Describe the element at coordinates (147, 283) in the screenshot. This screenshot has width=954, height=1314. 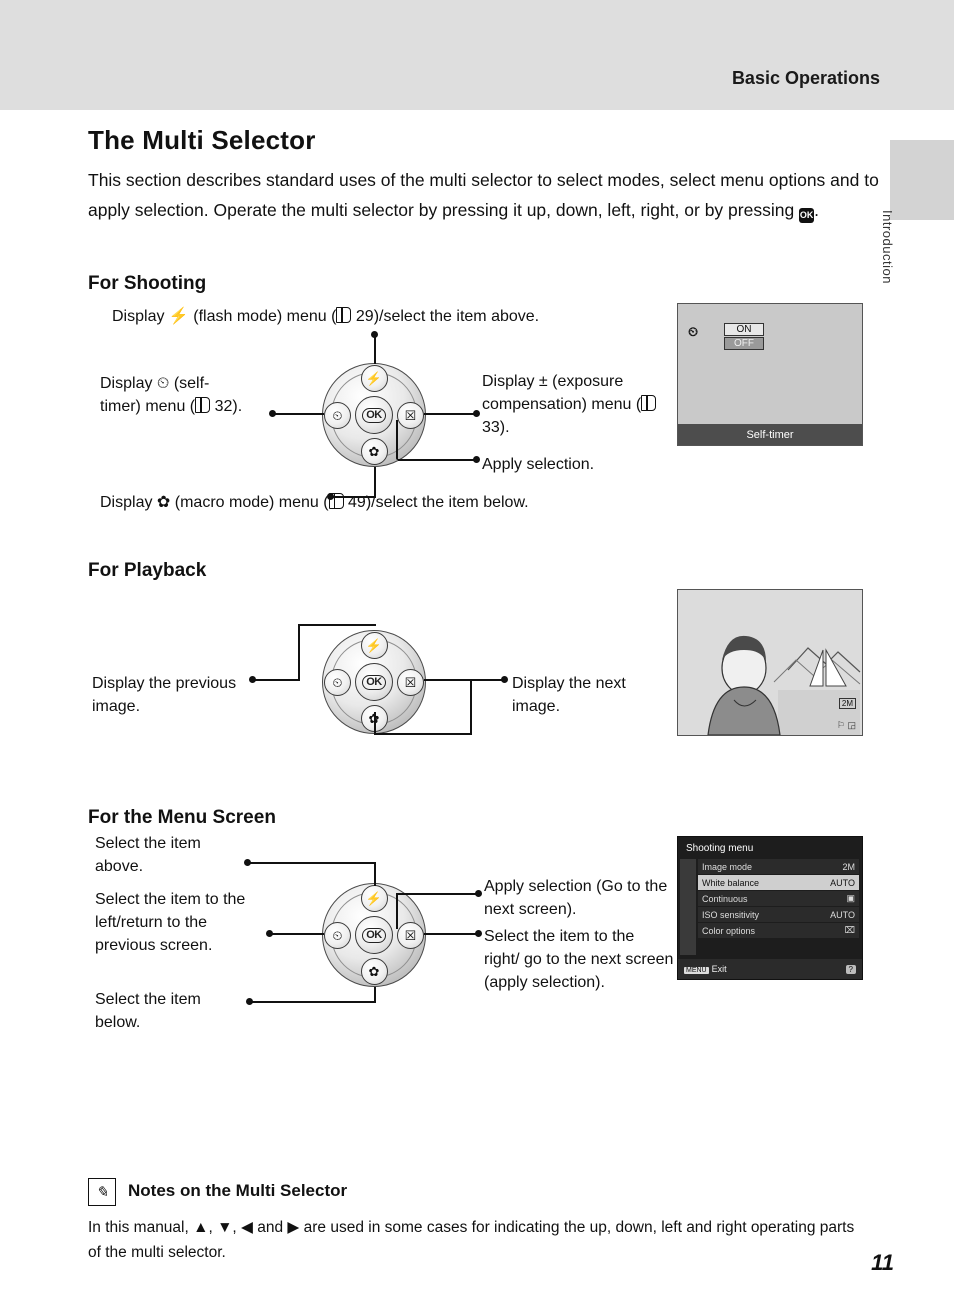
I see `heading-for-shooting: For Shooting` at that location.